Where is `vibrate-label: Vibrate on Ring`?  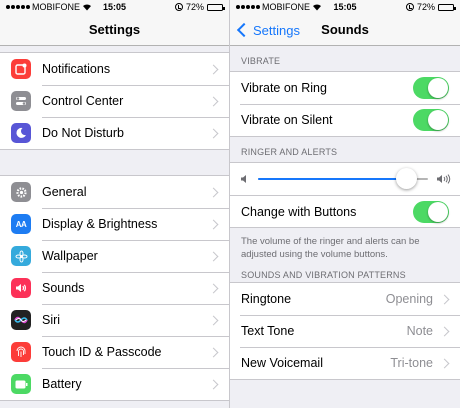 vibrate-label: Vibrate on Ring is located at coordinates (284, 88).